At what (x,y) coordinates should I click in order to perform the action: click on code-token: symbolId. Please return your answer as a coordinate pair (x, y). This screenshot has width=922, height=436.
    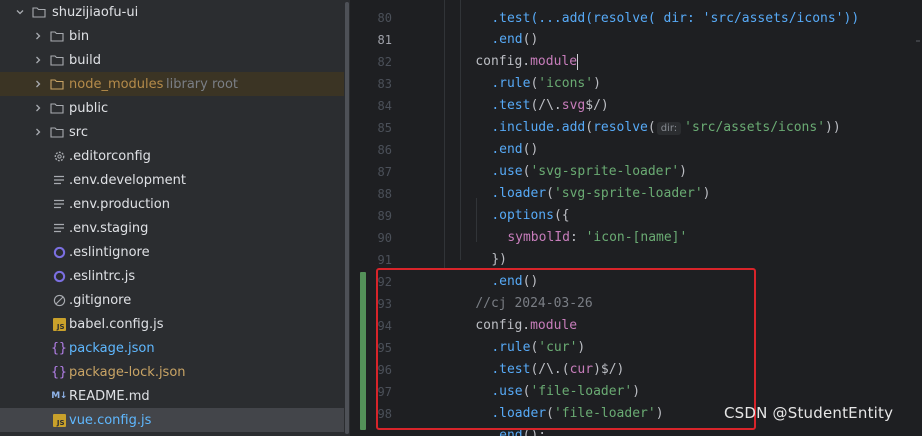
    Looking at the image, I should click on (538, 237).